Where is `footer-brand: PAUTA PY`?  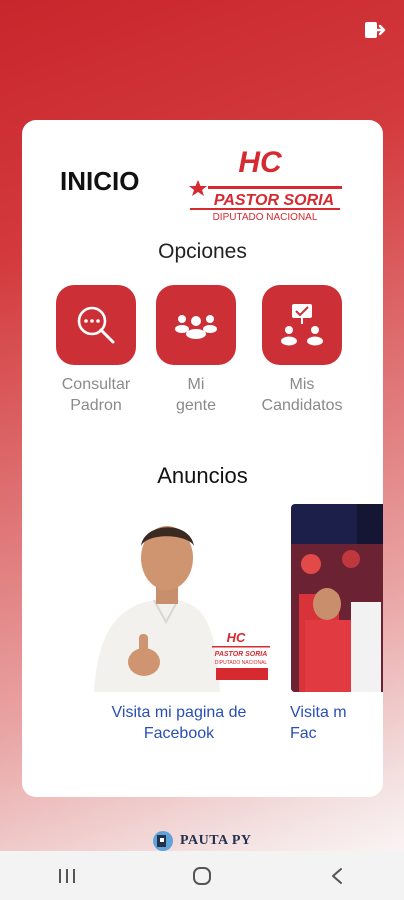
footer-brand: PAUTA PY is located at coordinates (201, 841).